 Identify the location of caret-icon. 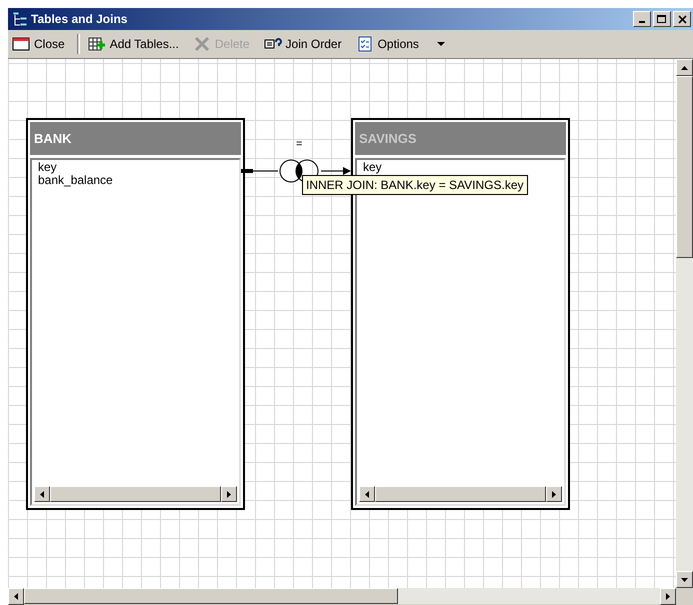
(440, 44).